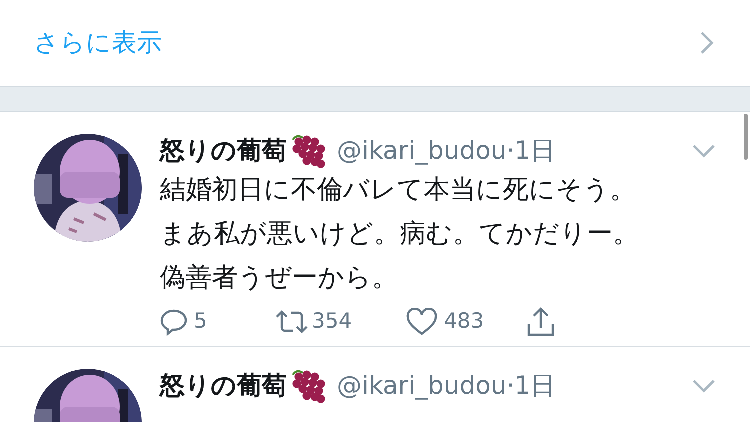 The height and width of the screenshot is (422, 750). Describe the element at coordinates (333, 322) in the screenshot. I see `retweet-count: 354` at that location.